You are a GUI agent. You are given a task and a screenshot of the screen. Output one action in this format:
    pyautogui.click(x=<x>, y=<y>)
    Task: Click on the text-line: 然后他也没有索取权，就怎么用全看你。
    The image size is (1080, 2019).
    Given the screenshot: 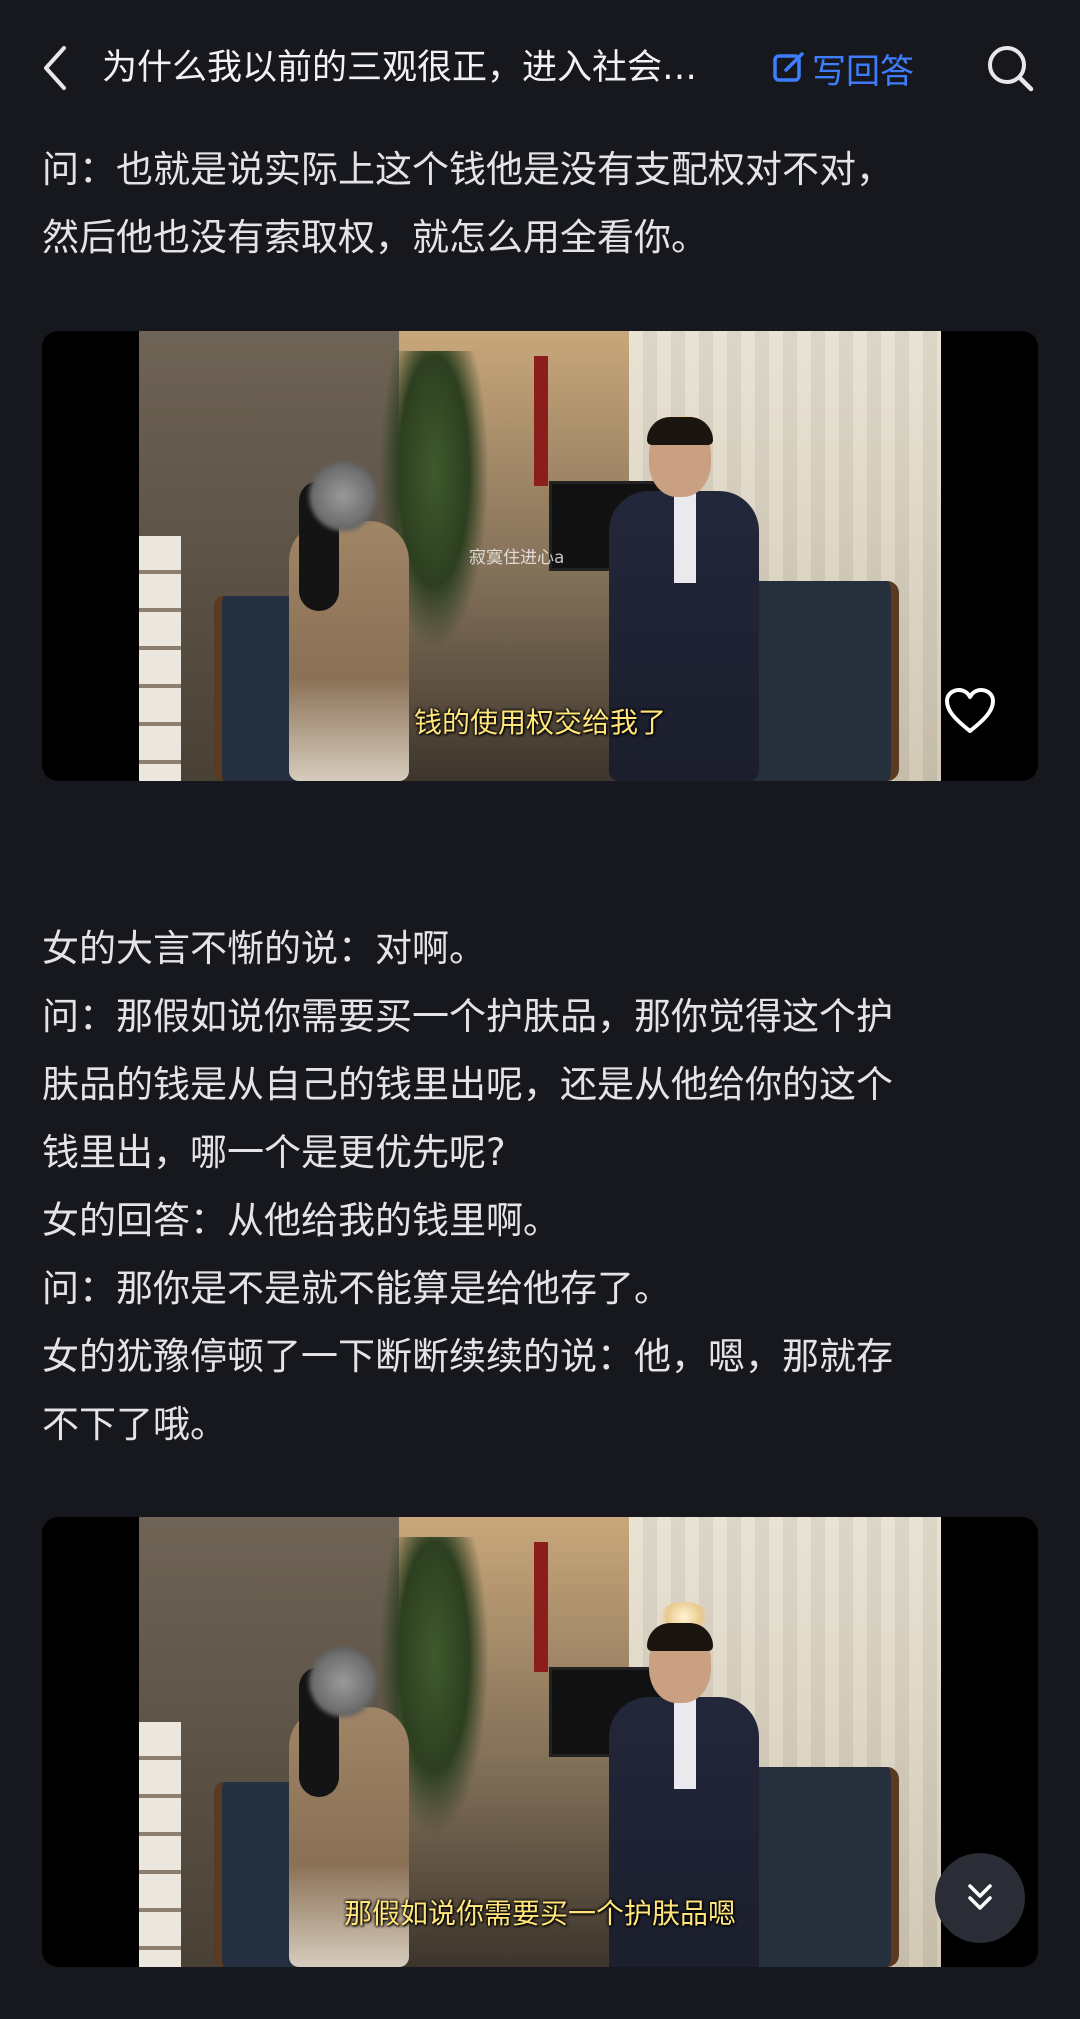 What is the action you would take?
    pyautogui.click(x=375, y=237)
    